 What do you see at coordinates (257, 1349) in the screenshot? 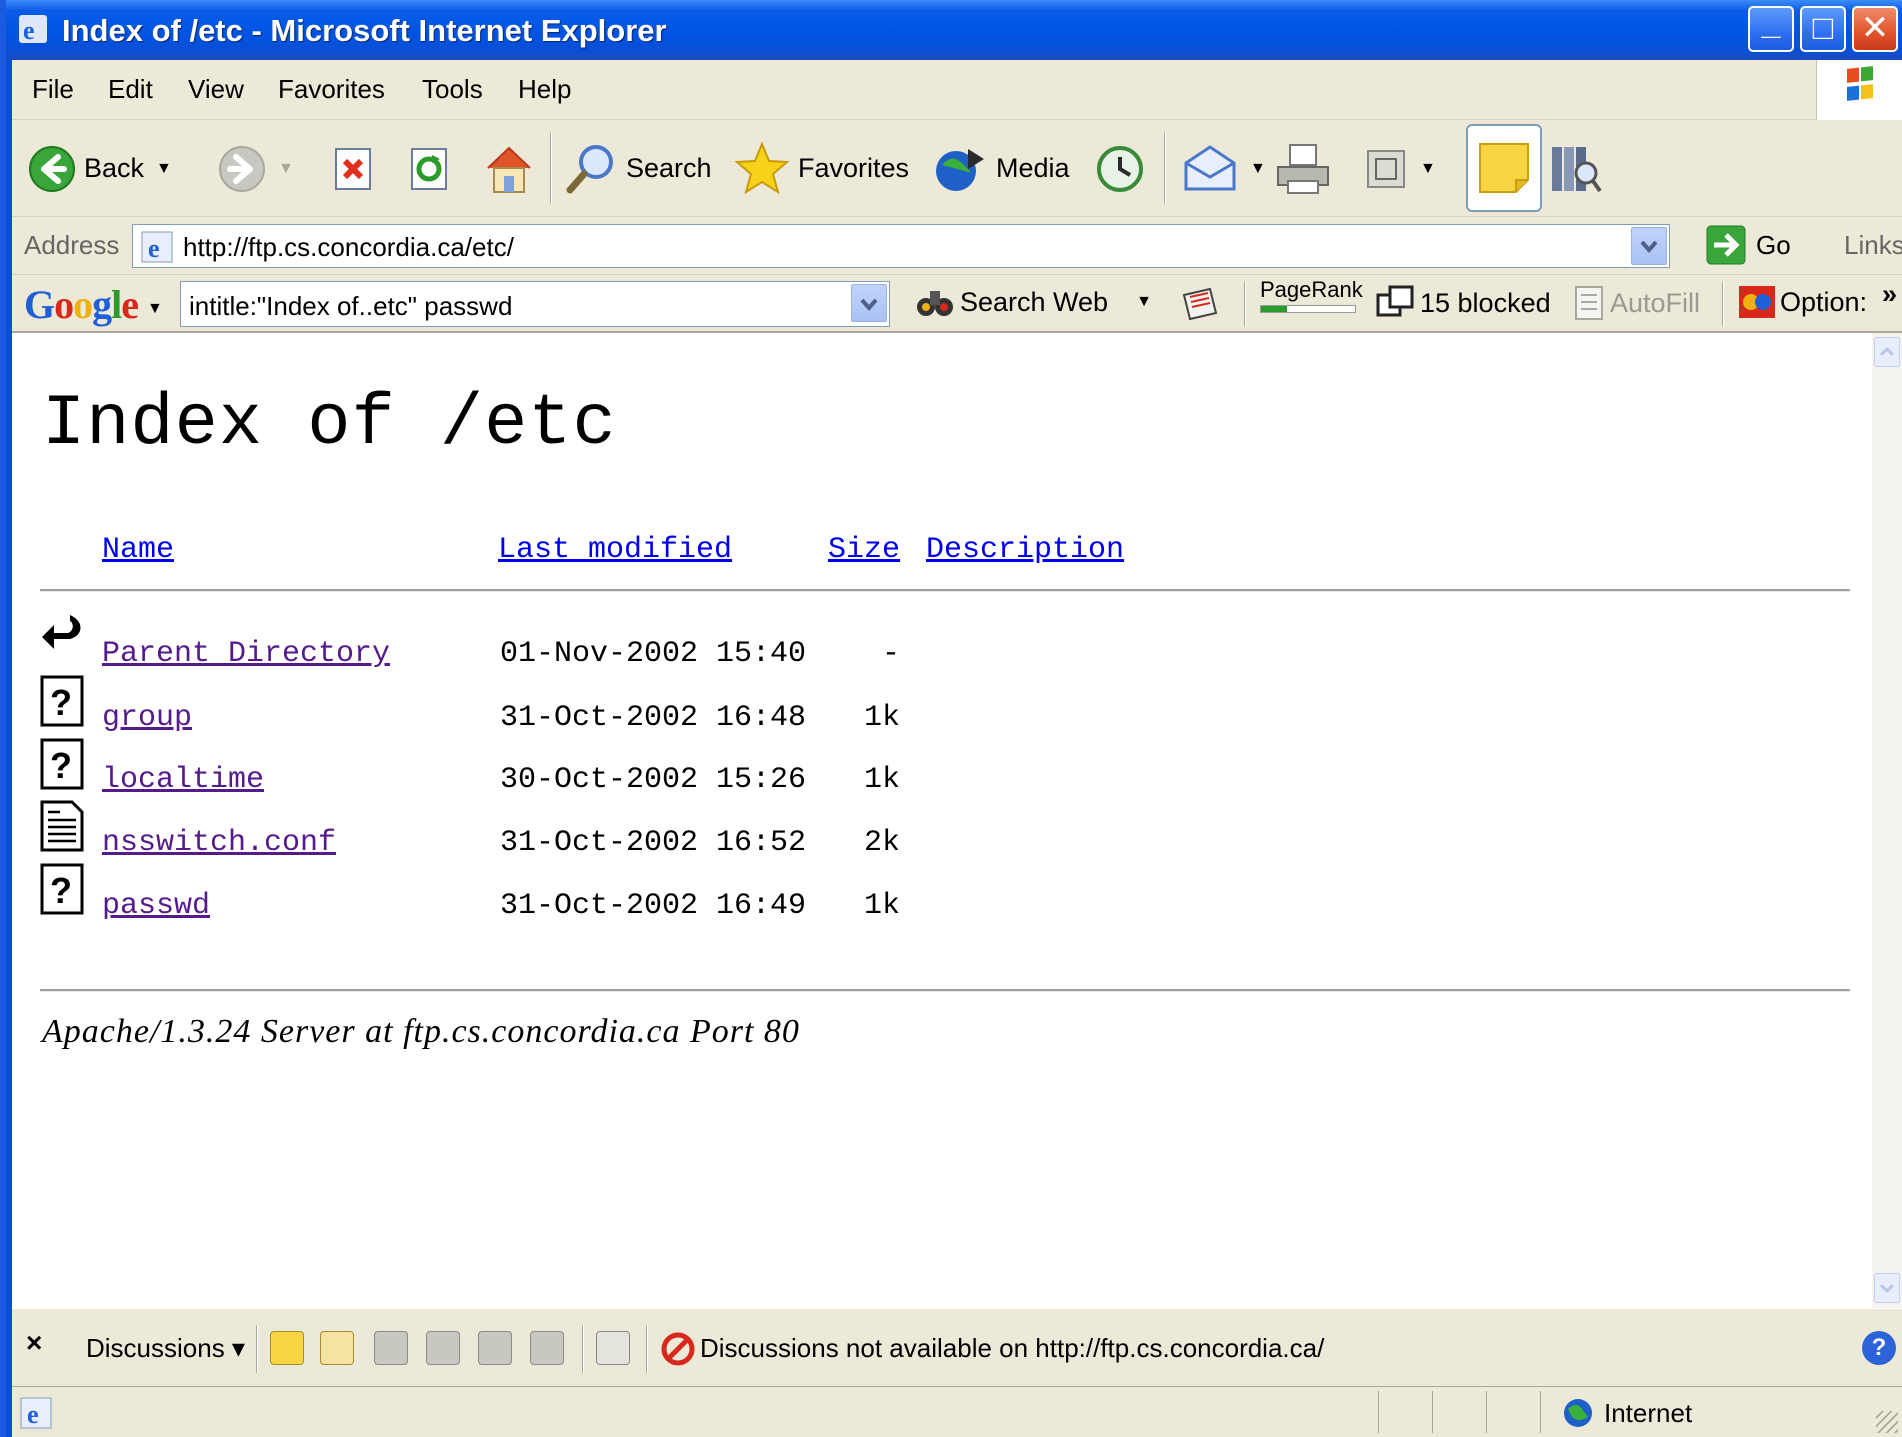
I see `discussions-separator` at bounding box center [257, 1349].